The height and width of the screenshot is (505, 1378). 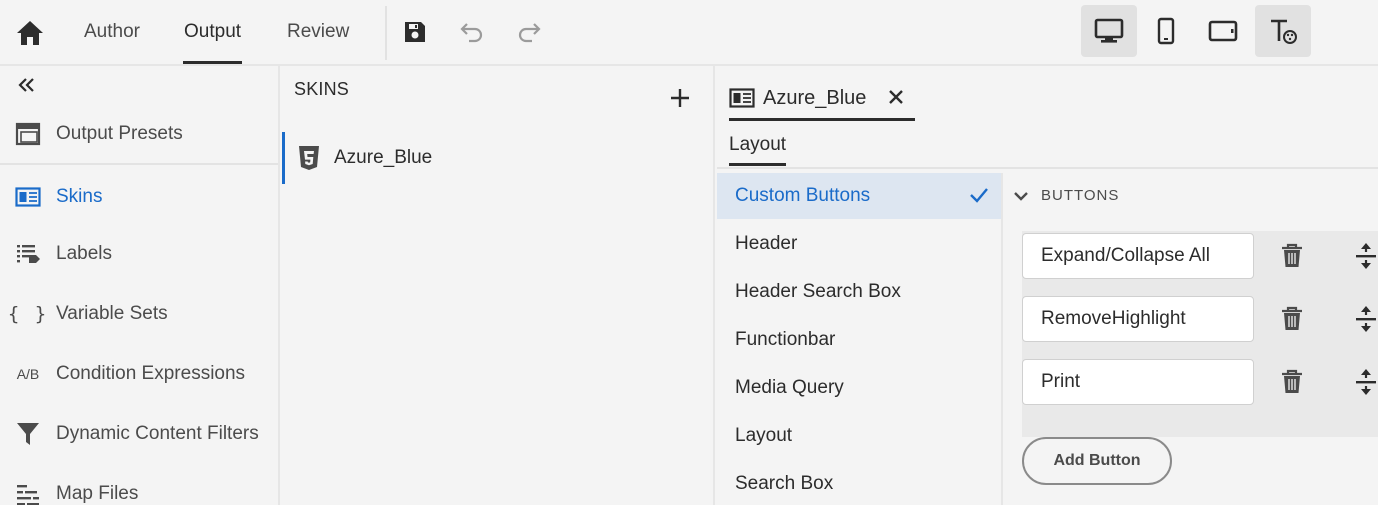 What do you see at coordinates (139, 254) in the screenshot?
I see `sidebar-item-labels: Labels` at bounding box center [139, 254].